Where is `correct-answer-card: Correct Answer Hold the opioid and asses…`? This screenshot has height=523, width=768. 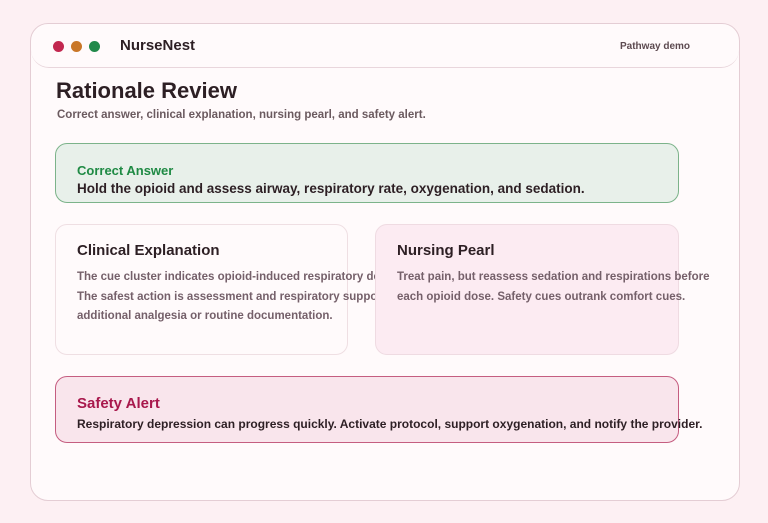
correct-answer-card: Correct Answer Hold the opioid and asses… is located at coordinates (367, 173).